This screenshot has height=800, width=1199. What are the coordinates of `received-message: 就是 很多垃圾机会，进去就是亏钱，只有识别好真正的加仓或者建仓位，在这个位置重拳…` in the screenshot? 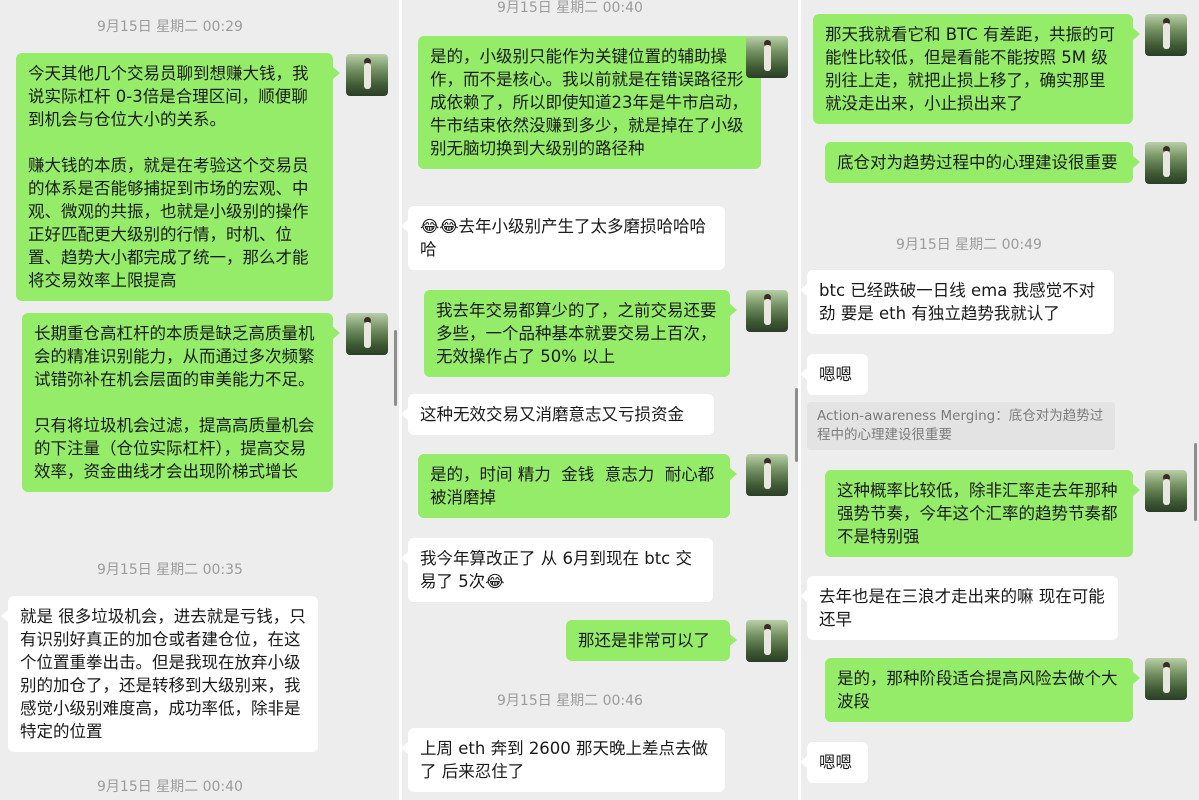 It's located at (159, 674).